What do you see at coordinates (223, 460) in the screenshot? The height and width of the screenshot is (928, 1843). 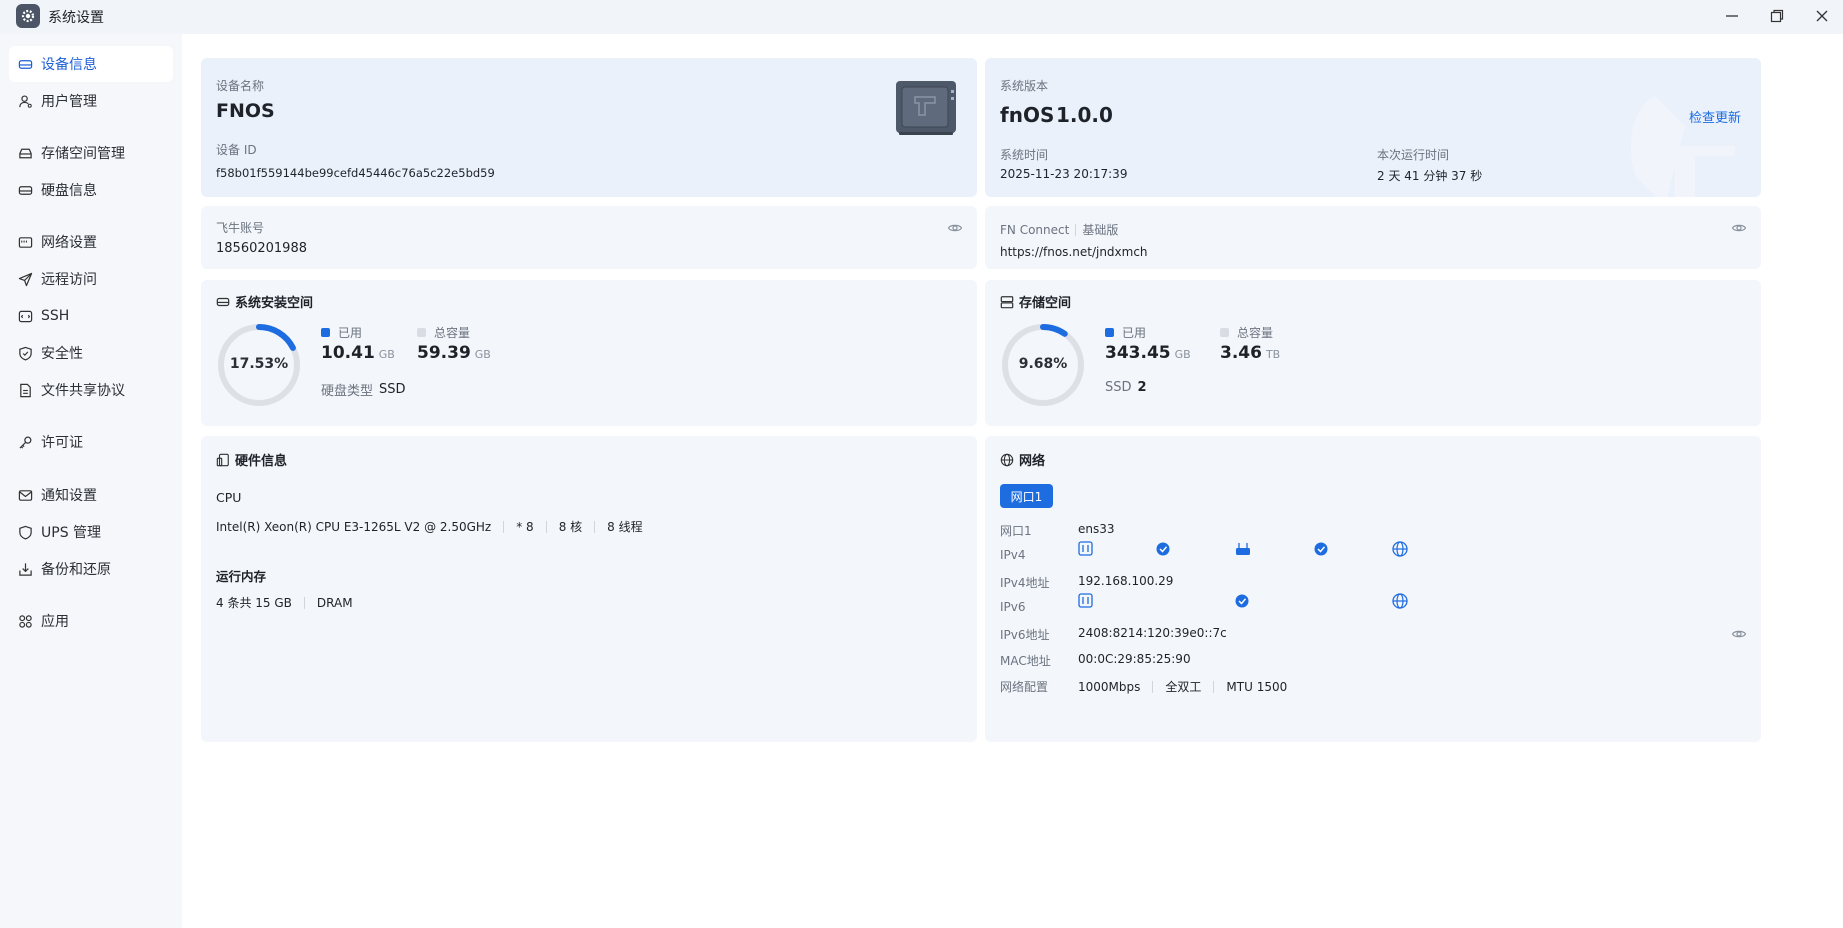 I see `hardware-icon` at bounding box center [223, 460].